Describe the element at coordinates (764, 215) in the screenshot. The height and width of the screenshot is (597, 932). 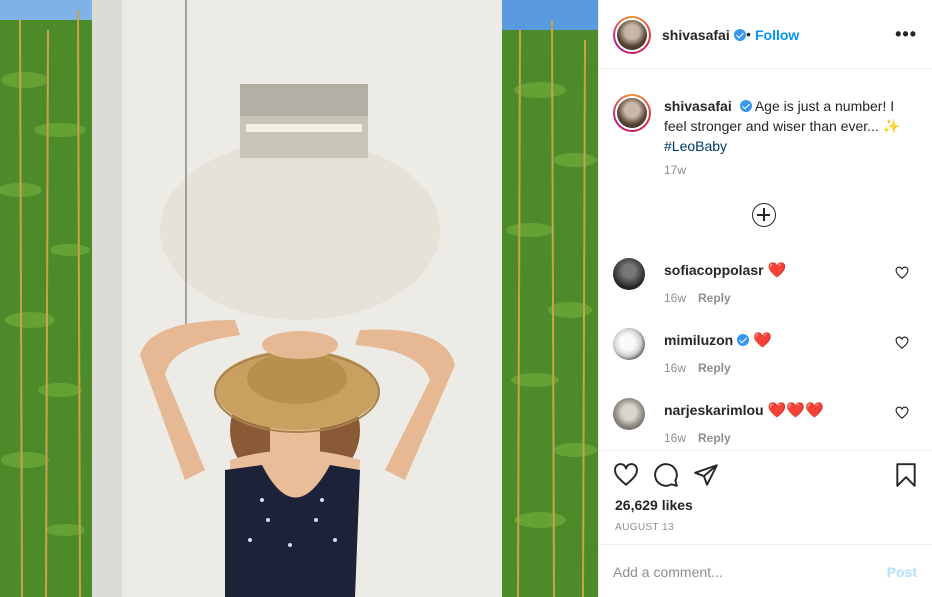
I see `plus-circle-icon` at that location.